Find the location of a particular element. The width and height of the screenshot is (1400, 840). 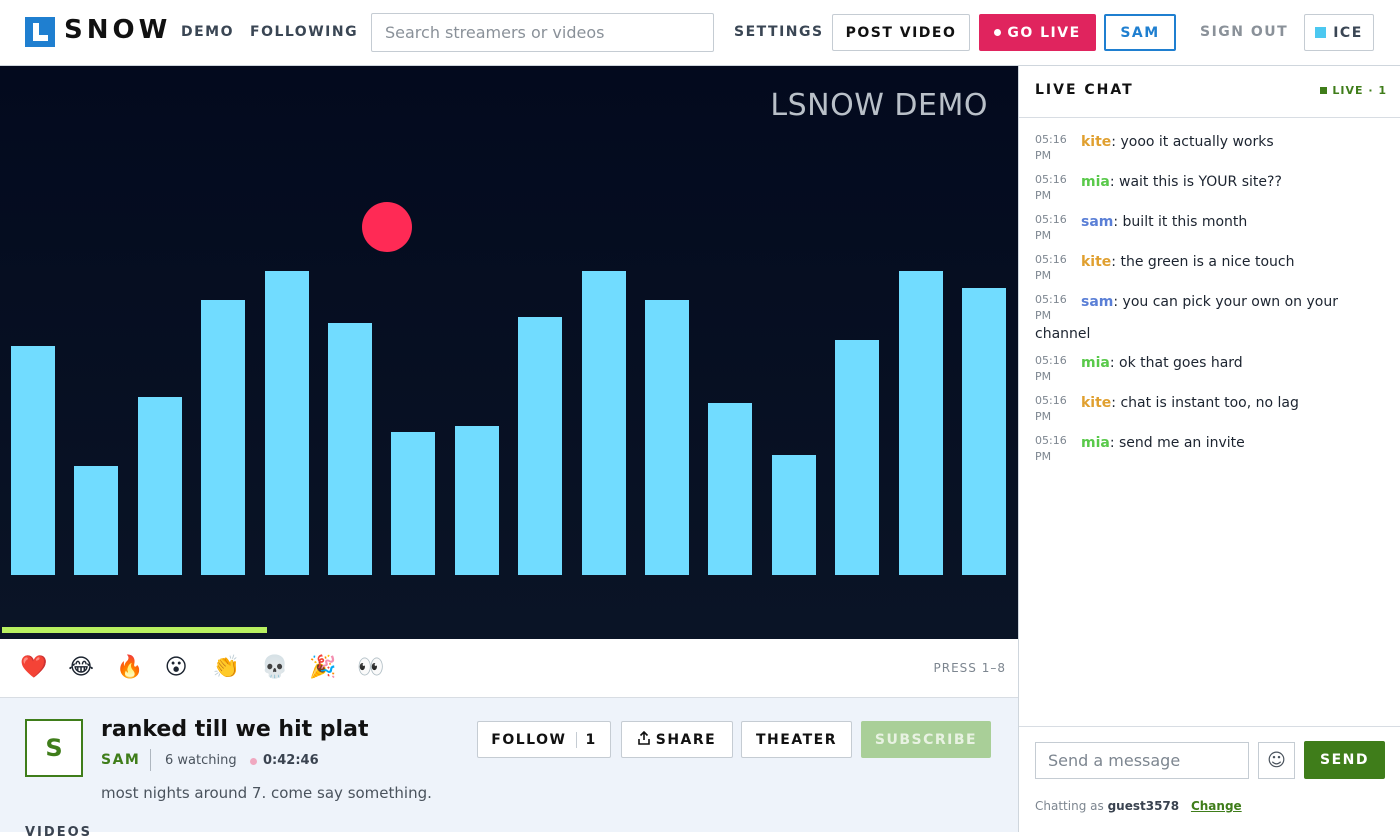

chat-message: 05:16 PMkite: the green is a nice touch is located at coordinates (1165, 267).